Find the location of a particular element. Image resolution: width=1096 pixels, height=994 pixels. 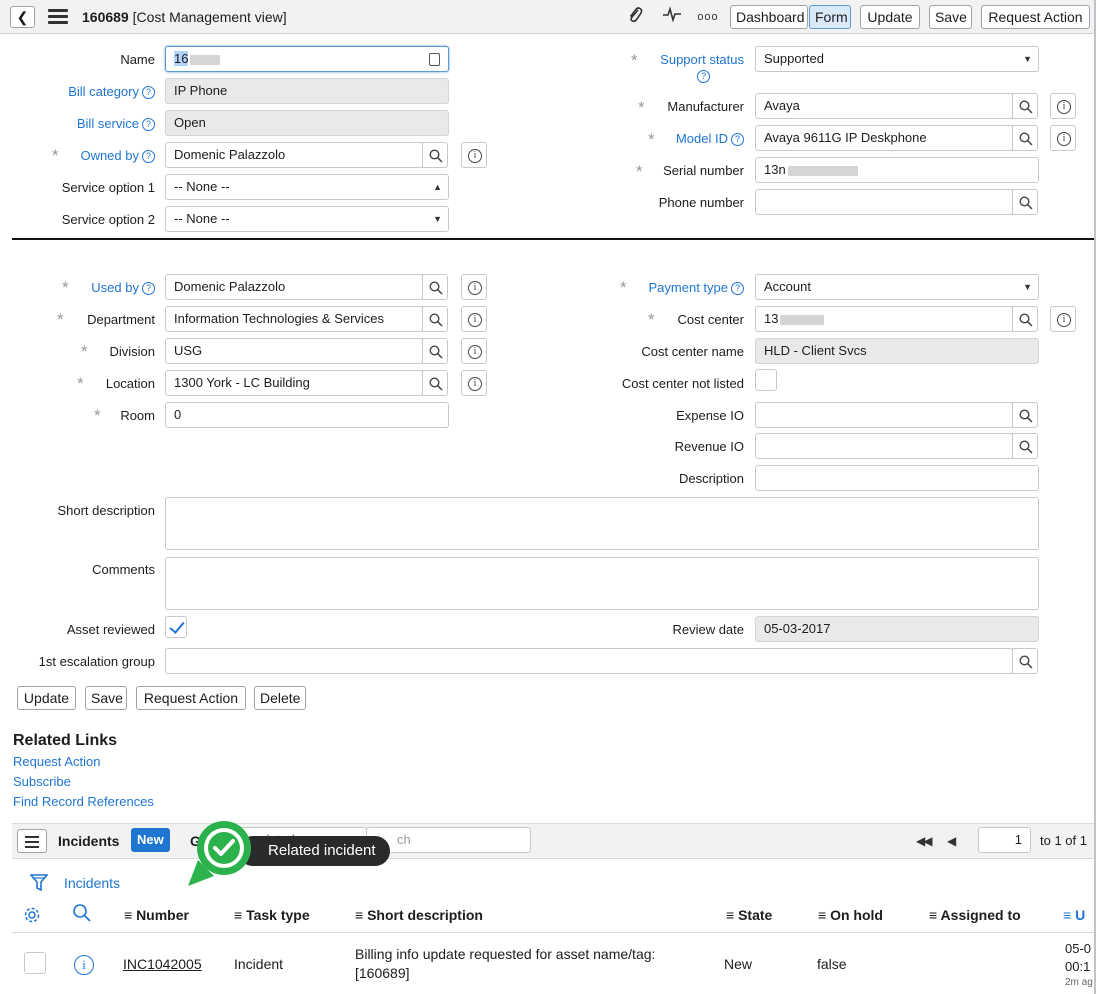

short-description-textarea is located at coordinates (602, 523).